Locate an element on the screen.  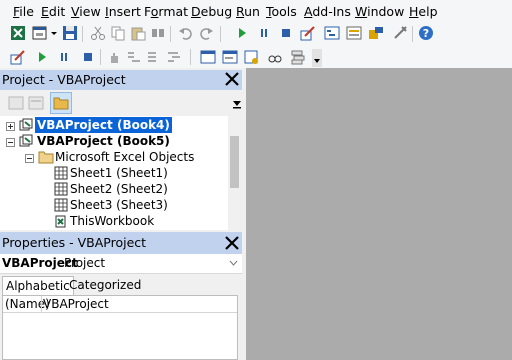
insert-userform-icon is located at coordinates (40, 33).